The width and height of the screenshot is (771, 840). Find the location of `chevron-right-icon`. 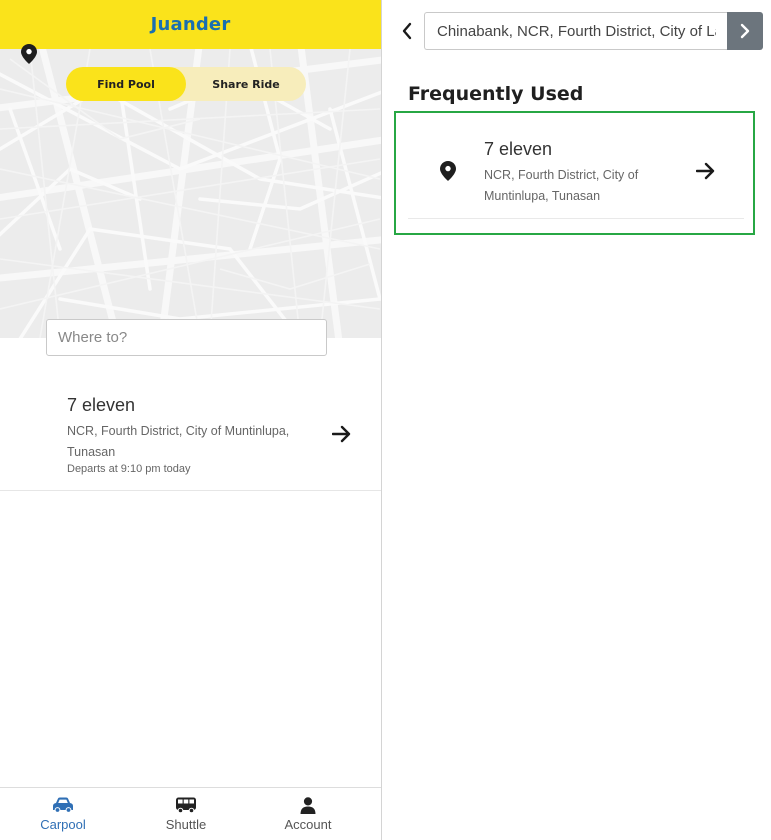

chevron-right-icon is located at coordinates (745, 31).